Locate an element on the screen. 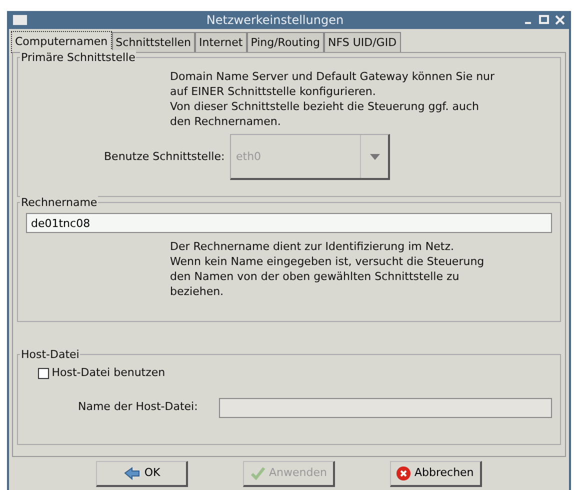  hostname-field: de01tnc08 is located at coordinates (289, 223).